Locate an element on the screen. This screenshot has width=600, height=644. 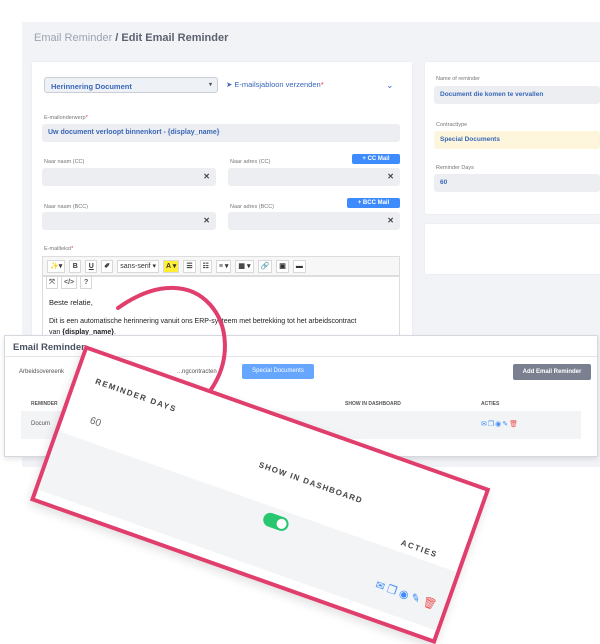
cc-name-input: ✕ is located at coordinates (129, 177).